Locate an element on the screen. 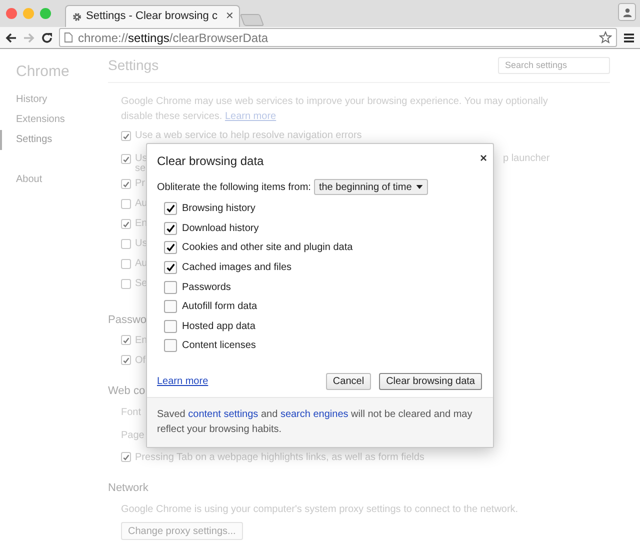  checkbox-label: Browsing history is located at coordinates (219, 209).